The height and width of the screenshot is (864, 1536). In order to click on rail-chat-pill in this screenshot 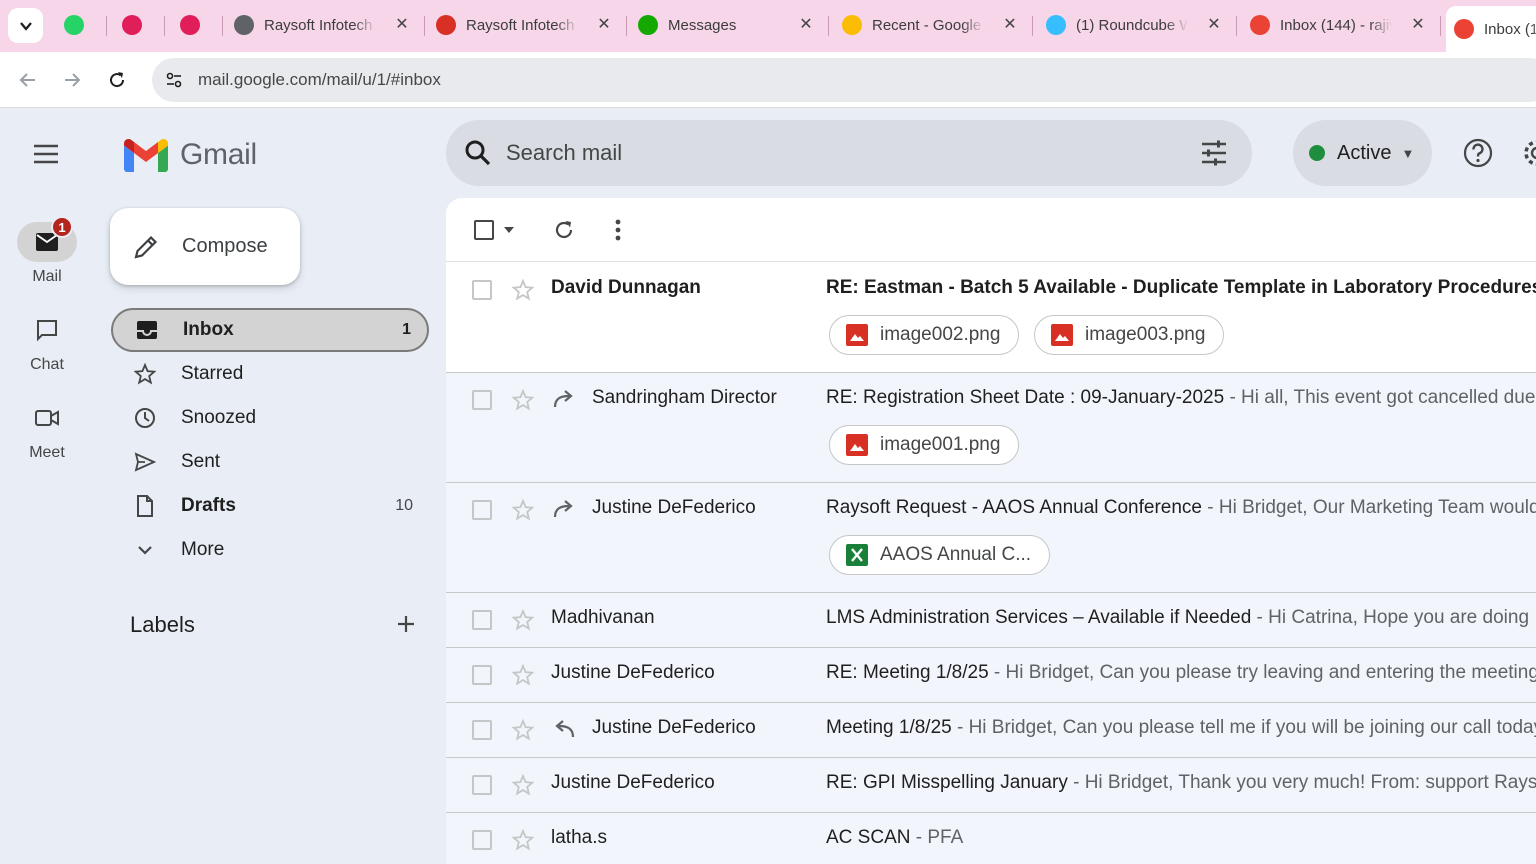, I will do `click(47, 330)`.